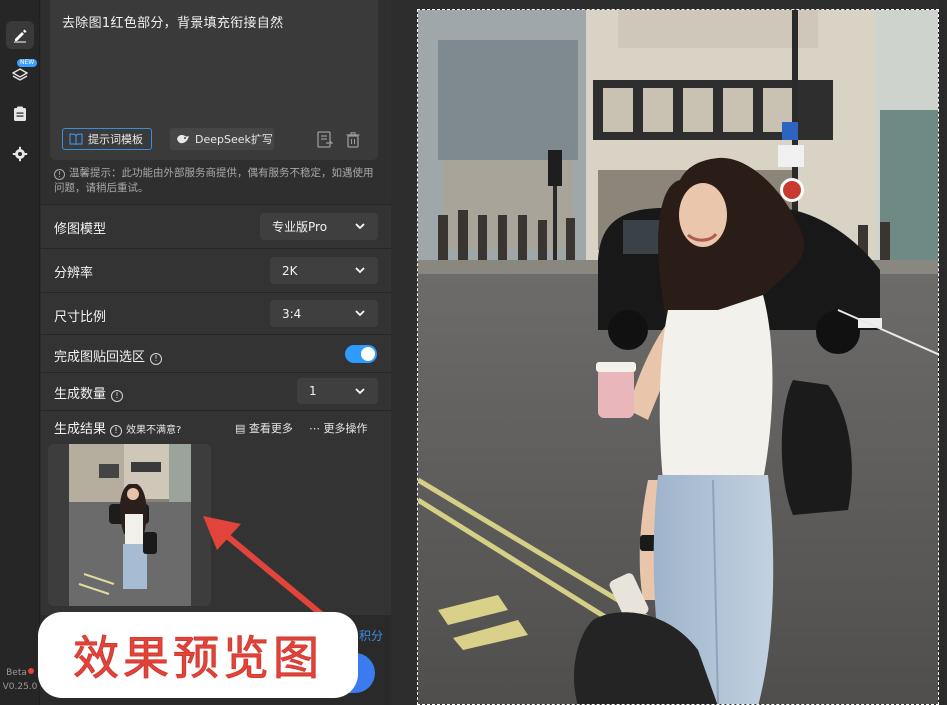 Image resolution: width=947 pixels, height=705 pixels. I want to click on deepseek-icon, so click(183, 139).